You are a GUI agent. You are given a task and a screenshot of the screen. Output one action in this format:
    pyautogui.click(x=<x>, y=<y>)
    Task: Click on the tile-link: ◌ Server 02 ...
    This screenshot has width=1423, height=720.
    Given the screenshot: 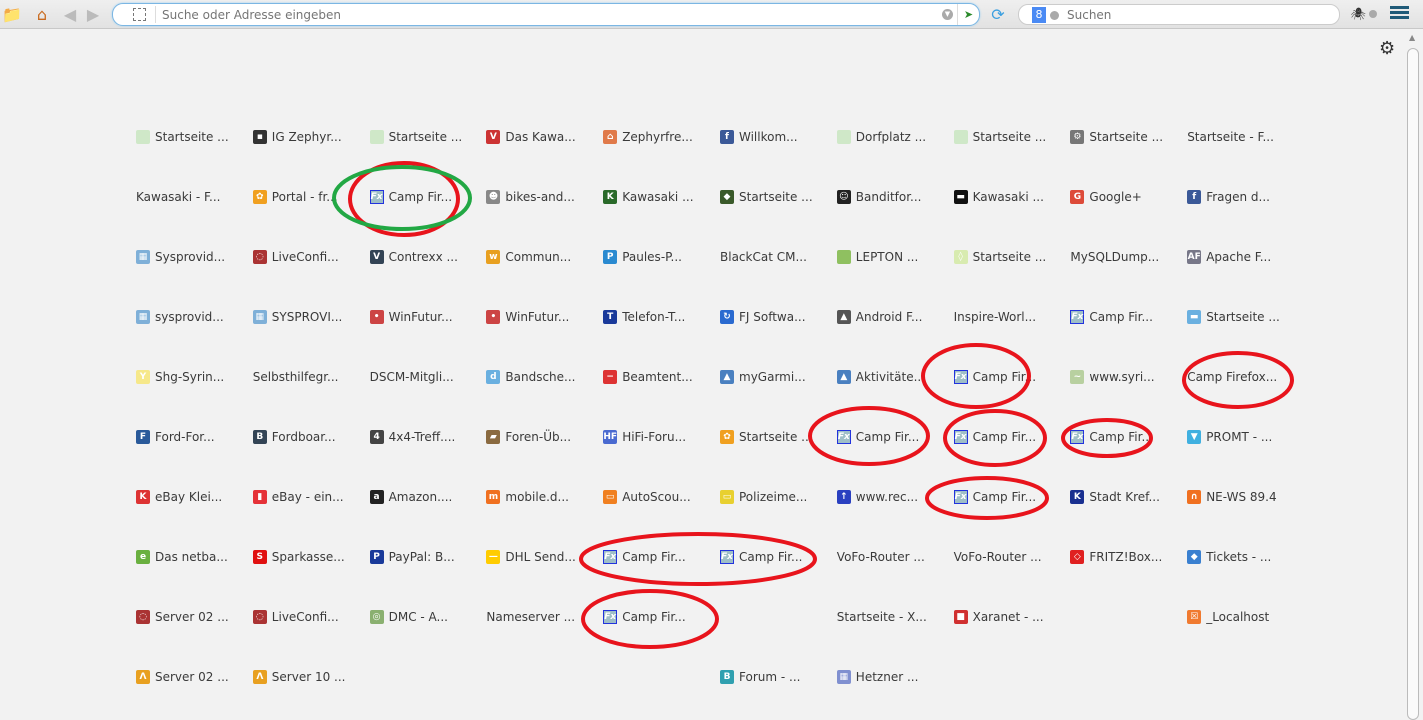 What is the action you would take?
    pyautogui.click(x=182, y=617)
    